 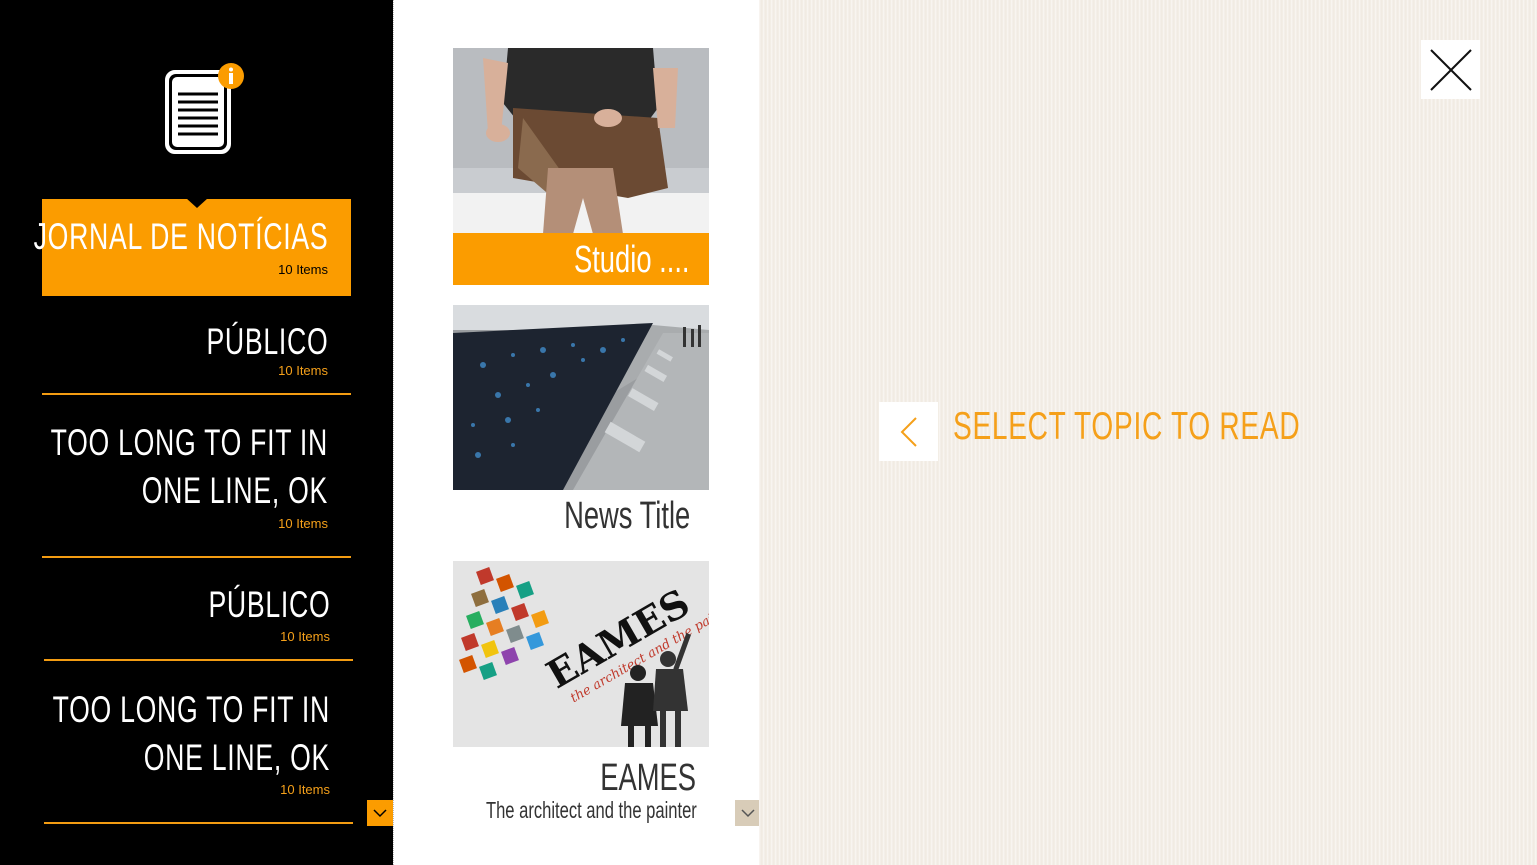 I want to click on sidebar-scroll-down-button, so click(x=380, y=813).